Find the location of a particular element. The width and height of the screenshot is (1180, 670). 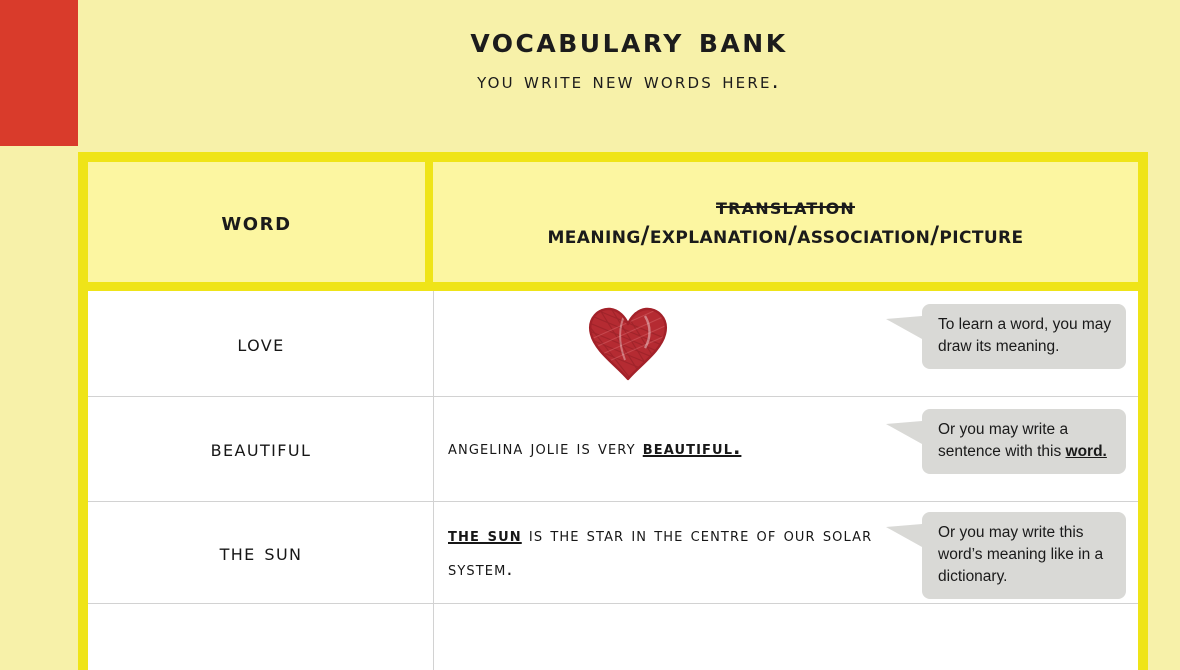

heart-drawing-wrap is located at coordinates (663, 344).